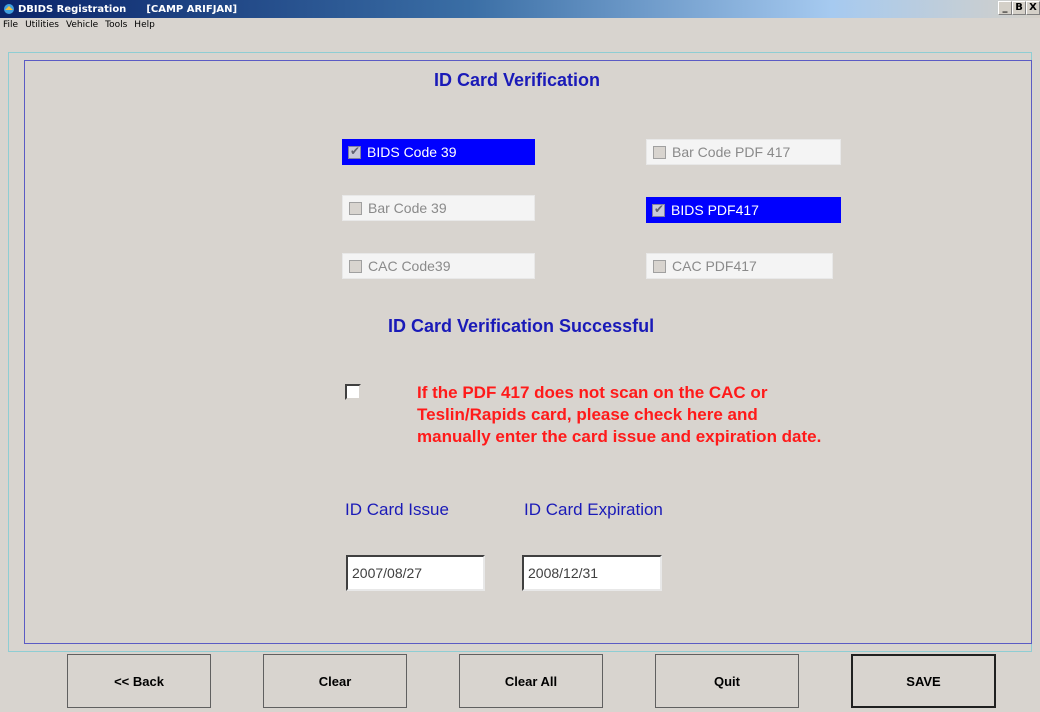 This screenshot has width=1040, height=712. Describe the element at coordinates (517, 80) in the screenshot. I see `page-title: ID Card Verification` at that location.